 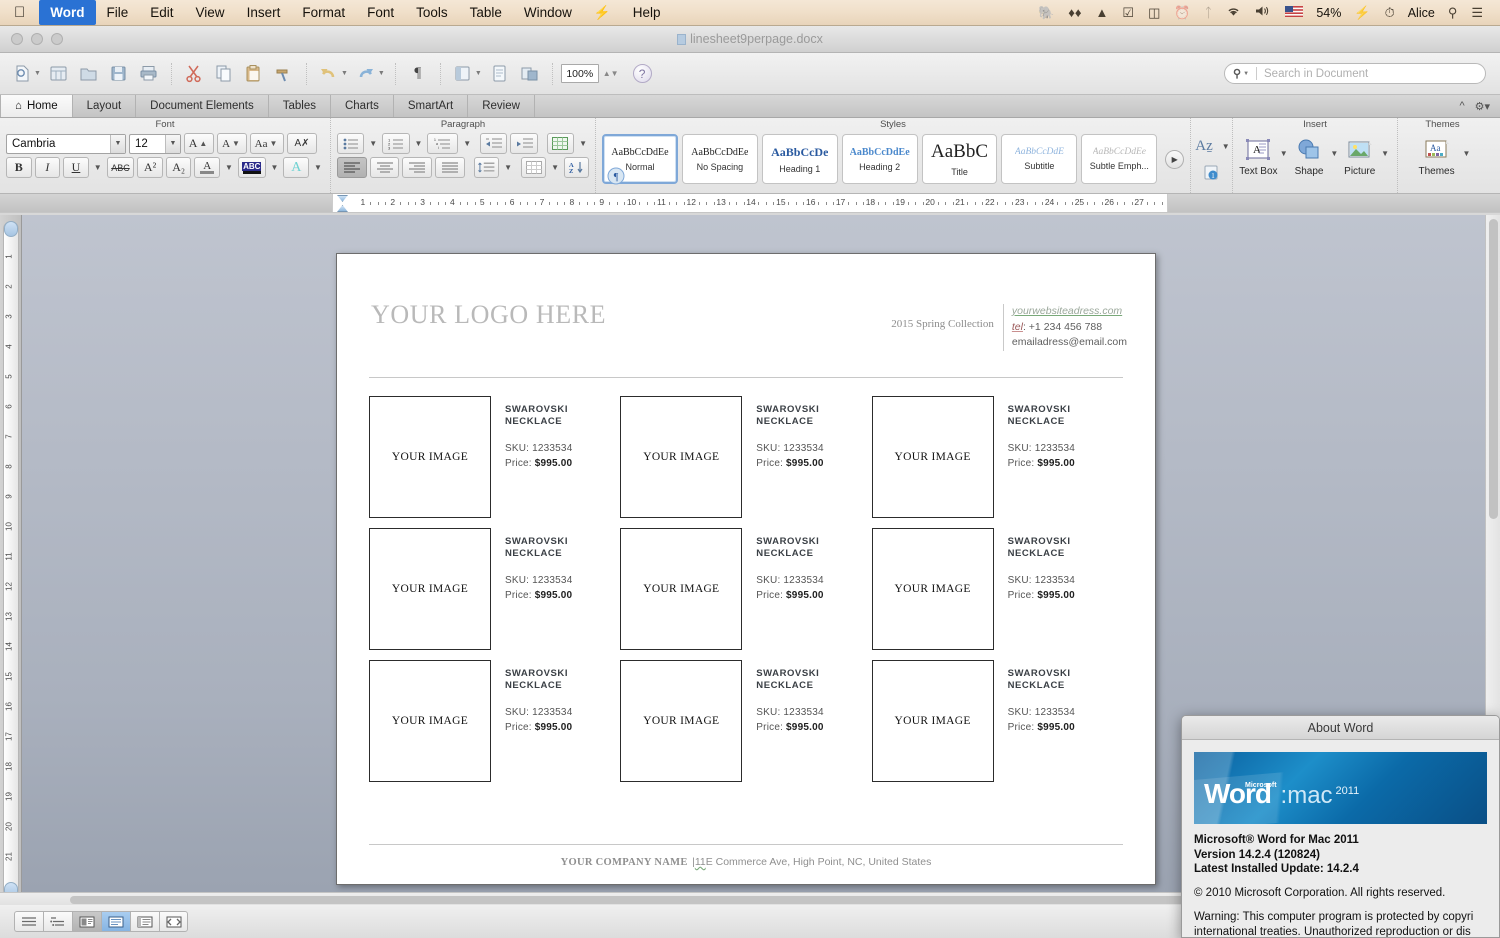 I want to click on italic-button: I, so click(x=47, y=167).